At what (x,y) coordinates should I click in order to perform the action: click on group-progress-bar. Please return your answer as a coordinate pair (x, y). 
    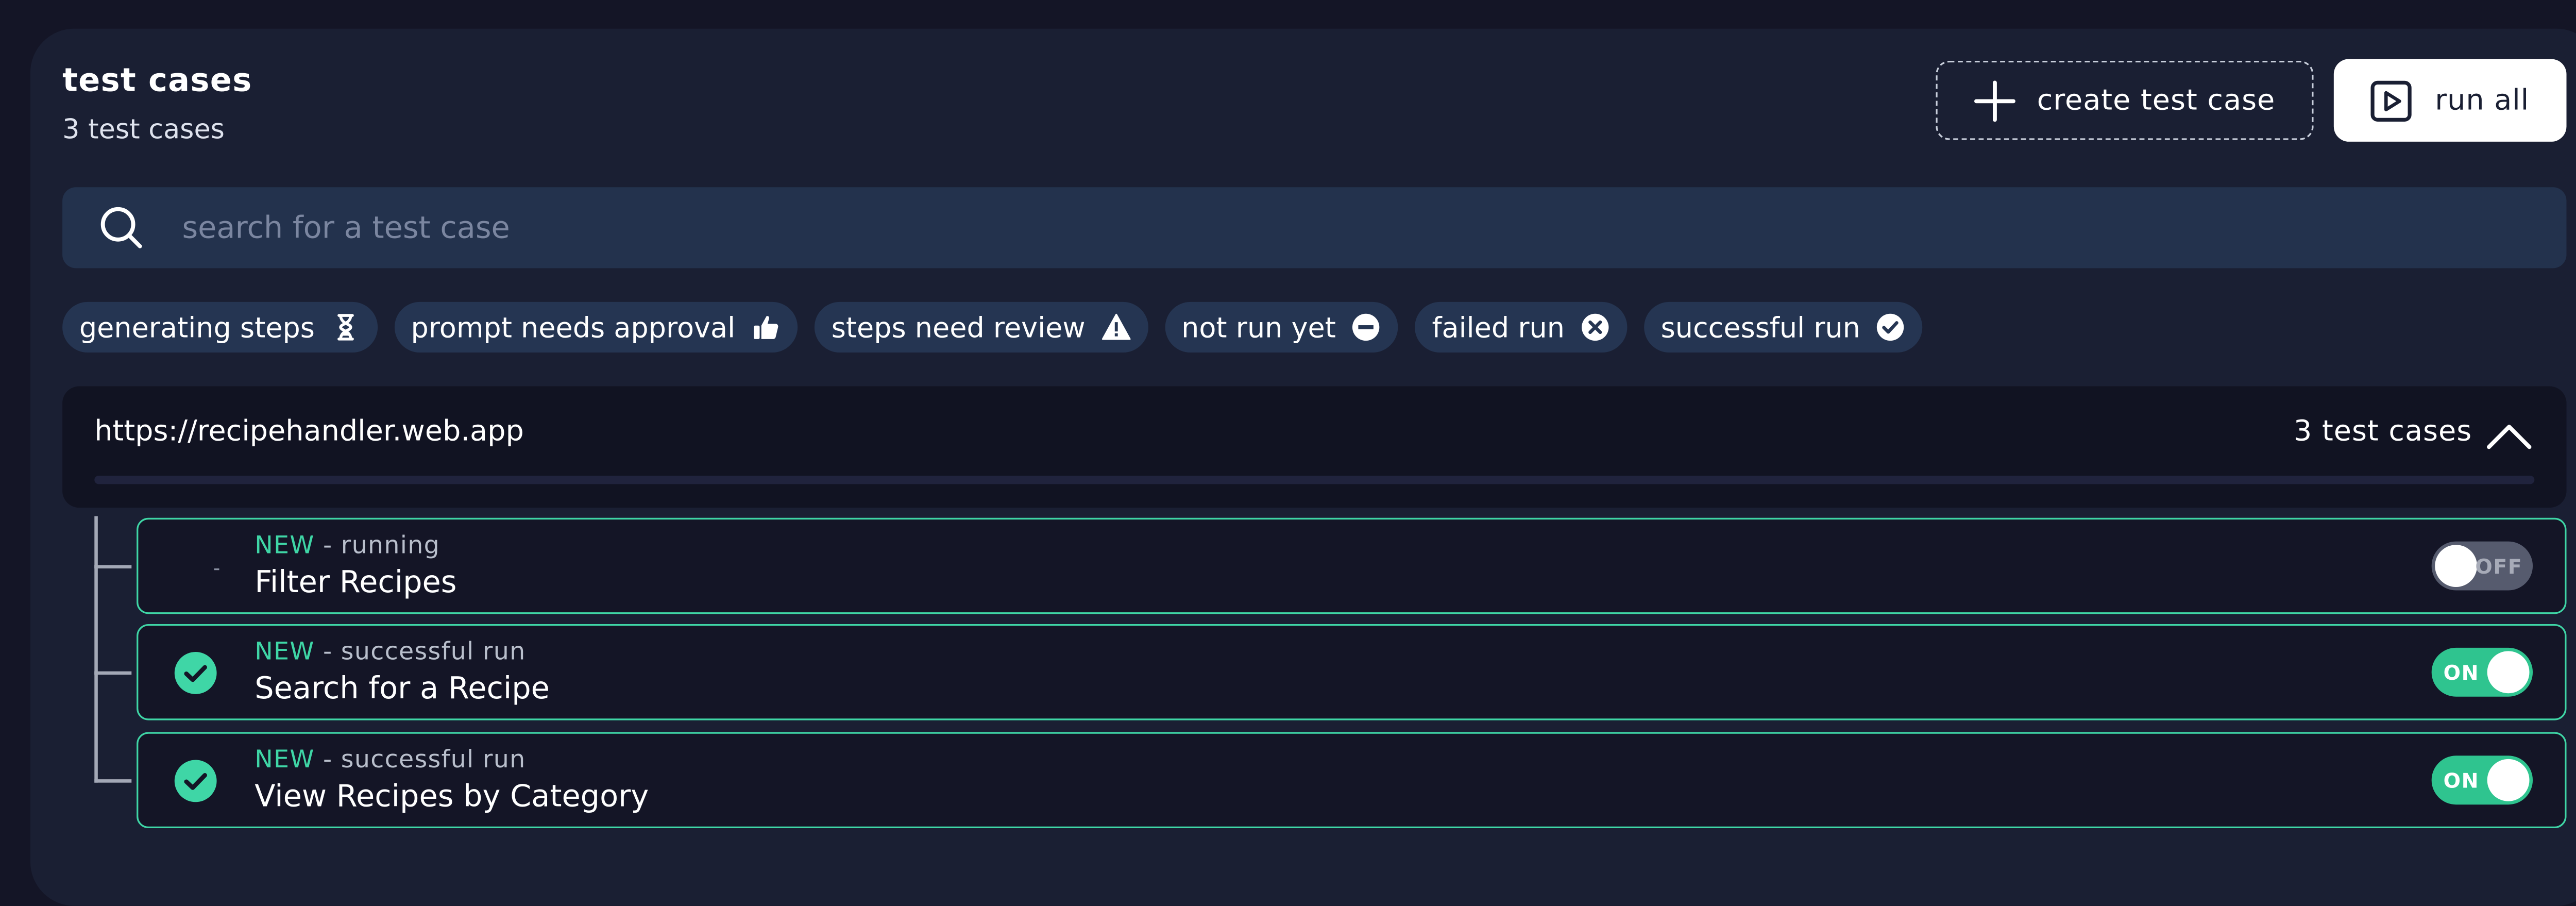
    Looking at the image, I should click on (1314, 479).